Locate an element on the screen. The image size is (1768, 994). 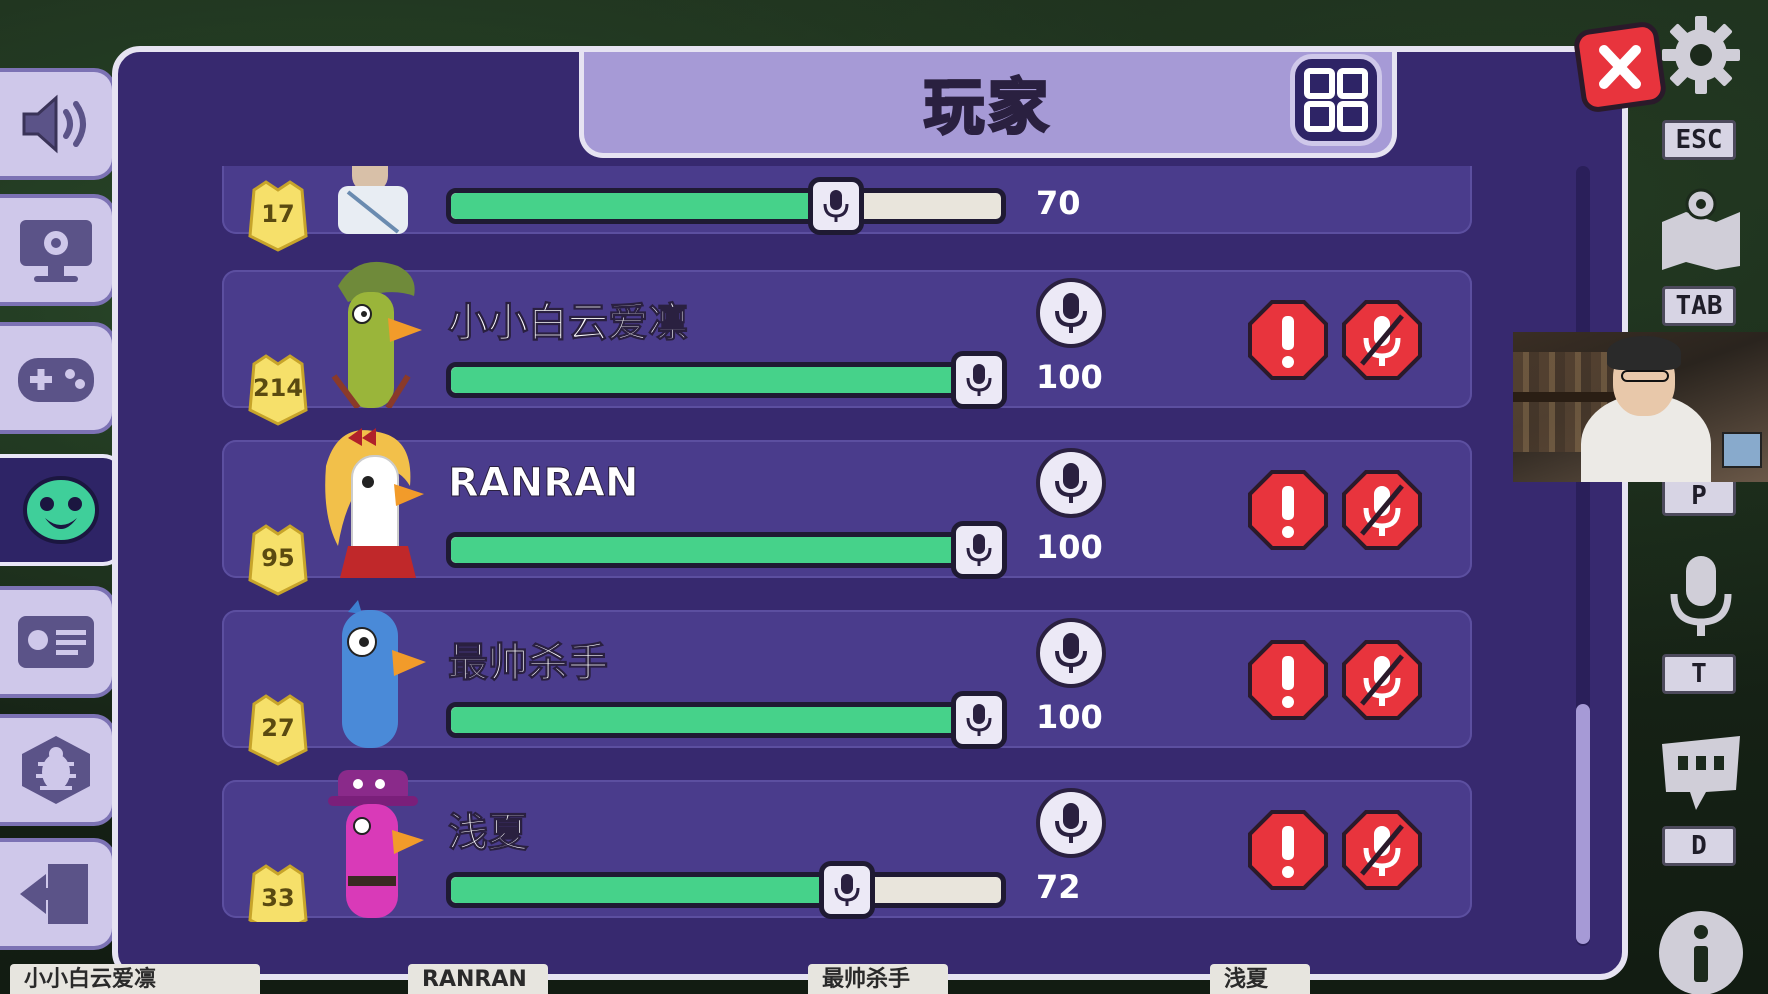
bottom-nameplate: 小小白云爱凛 is located at coordinates (135, 979).